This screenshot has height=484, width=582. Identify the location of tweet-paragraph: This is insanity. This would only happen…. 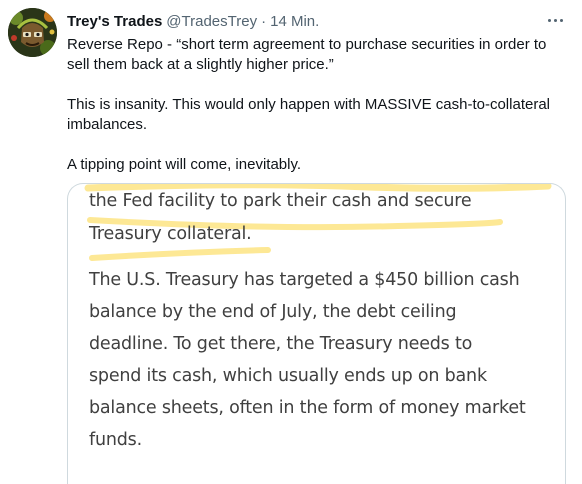
(308, 114).